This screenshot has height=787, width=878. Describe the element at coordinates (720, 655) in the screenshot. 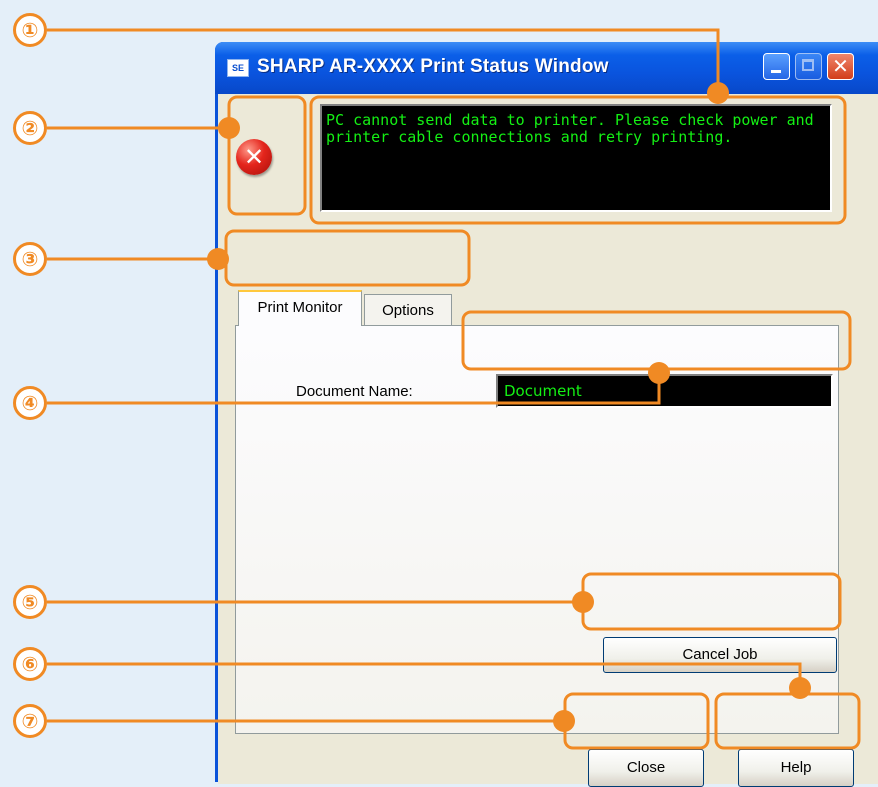

I see `cancel-job-button: Cancel Job` at that location.